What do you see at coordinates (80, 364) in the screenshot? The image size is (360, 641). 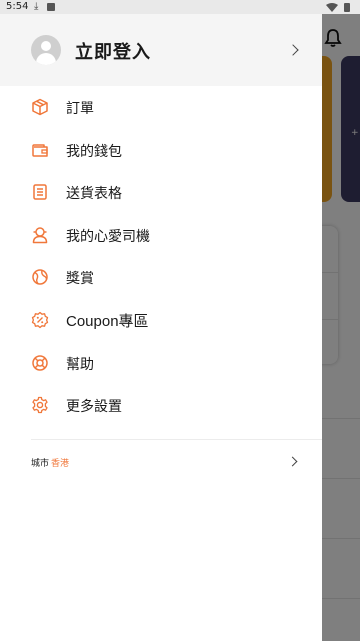 I see `menu-item-label: 幫助` at bounding box center [80, 364].